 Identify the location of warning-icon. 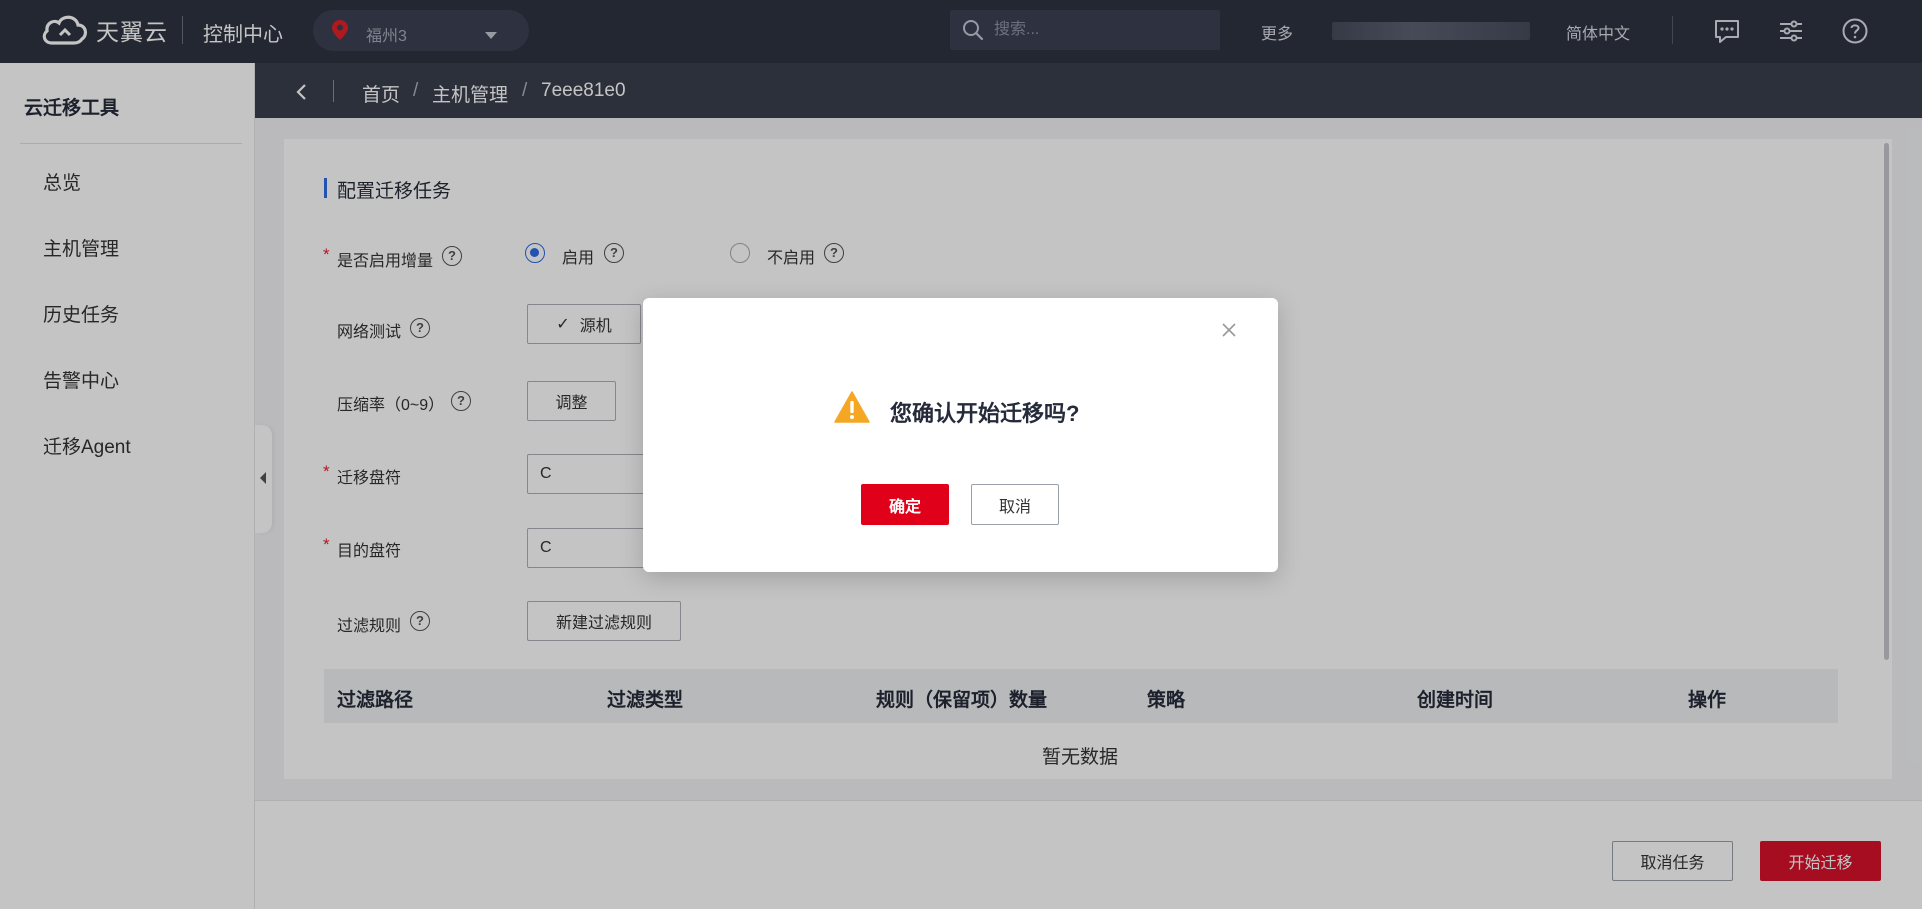
(852, 409).